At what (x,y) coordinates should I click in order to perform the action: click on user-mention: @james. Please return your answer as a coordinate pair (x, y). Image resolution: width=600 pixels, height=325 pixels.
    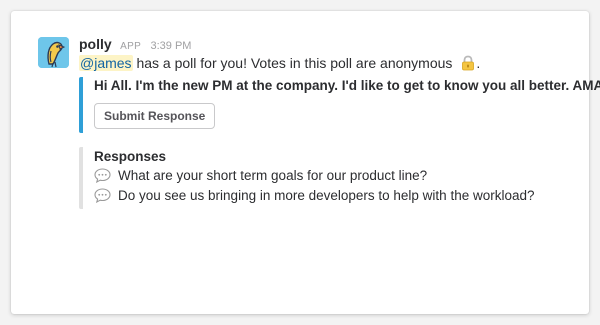
    Looking at the image, I should click on (106, 63).